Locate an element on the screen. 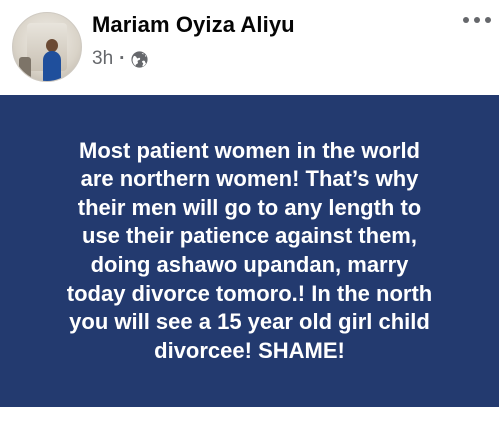 This screenshot has width=499, height=424. post-footer-spacer is located at coordinates (249, 415).